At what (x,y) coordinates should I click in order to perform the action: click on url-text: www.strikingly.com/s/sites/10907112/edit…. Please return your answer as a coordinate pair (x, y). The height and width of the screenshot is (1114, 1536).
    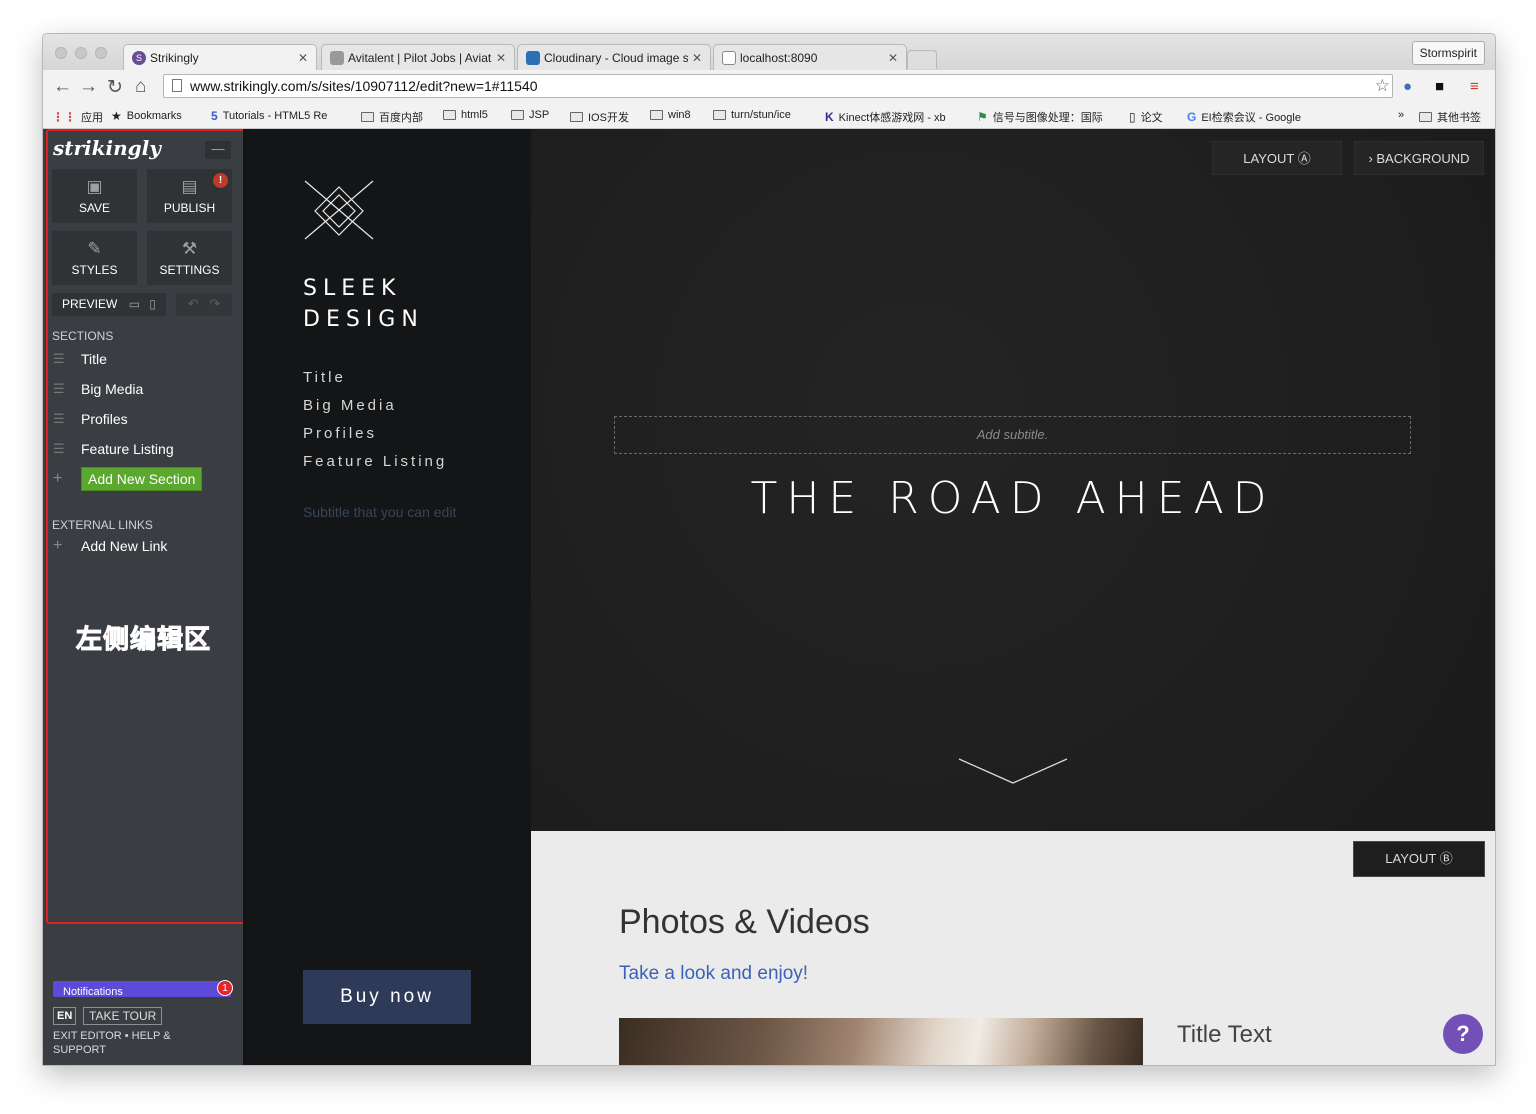
    Looking at the image, I should click on (364, 86).